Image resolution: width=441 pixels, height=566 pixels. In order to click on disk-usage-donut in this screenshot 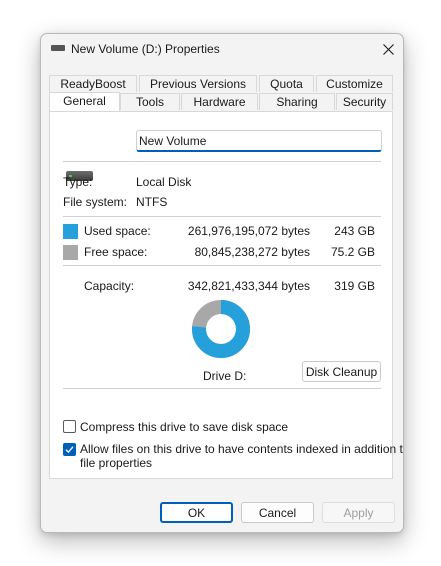, I will do `click(221, 329)`.